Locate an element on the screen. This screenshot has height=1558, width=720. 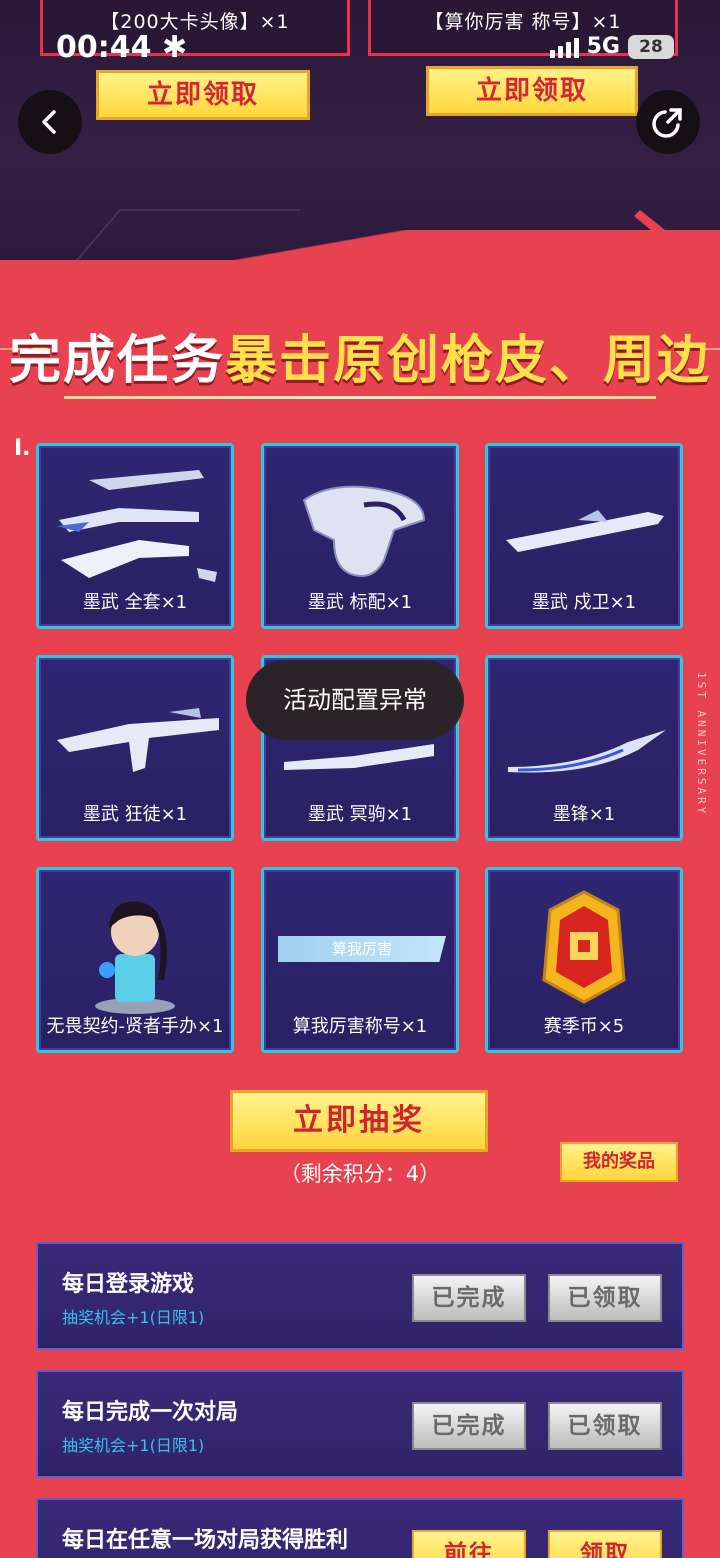
signal-icon is located at coordinates (564, 47).